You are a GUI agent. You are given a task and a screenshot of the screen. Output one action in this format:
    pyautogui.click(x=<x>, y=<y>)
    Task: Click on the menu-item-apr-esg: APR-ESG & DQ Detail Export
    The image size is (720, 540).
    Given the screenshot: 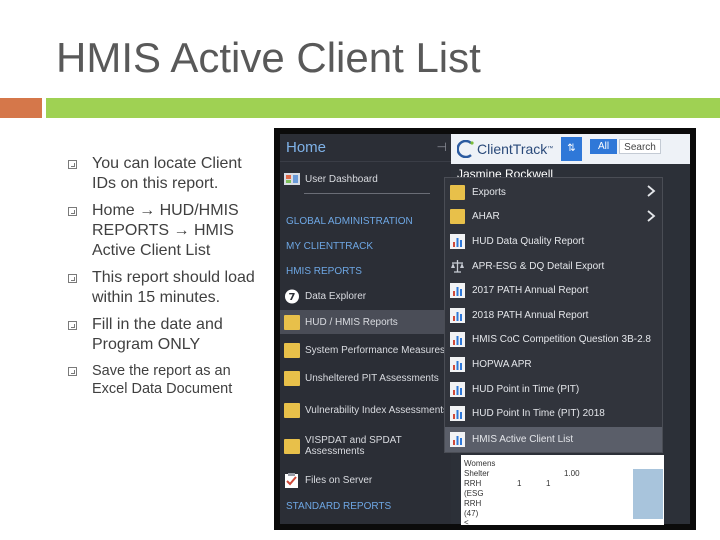 What is the action you would take?
    pyautogui.click(x=553, y=266)
    